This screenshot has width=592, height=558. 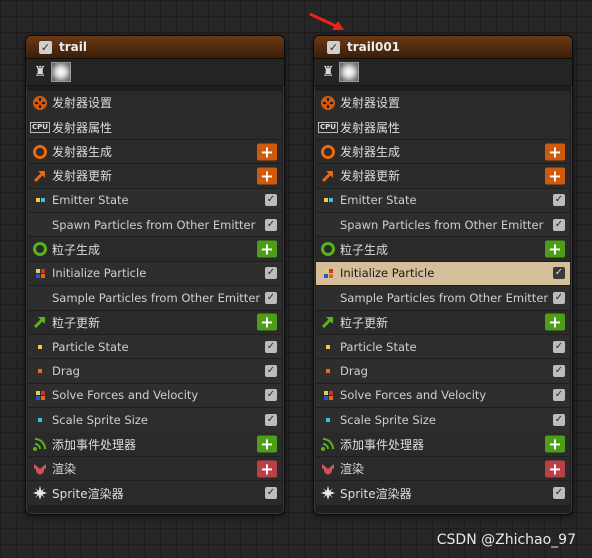 What do you see at coordinates (364, 249) in the screenshot?
I see `row-label: 粒子生成` at bounding box center [364, 249].